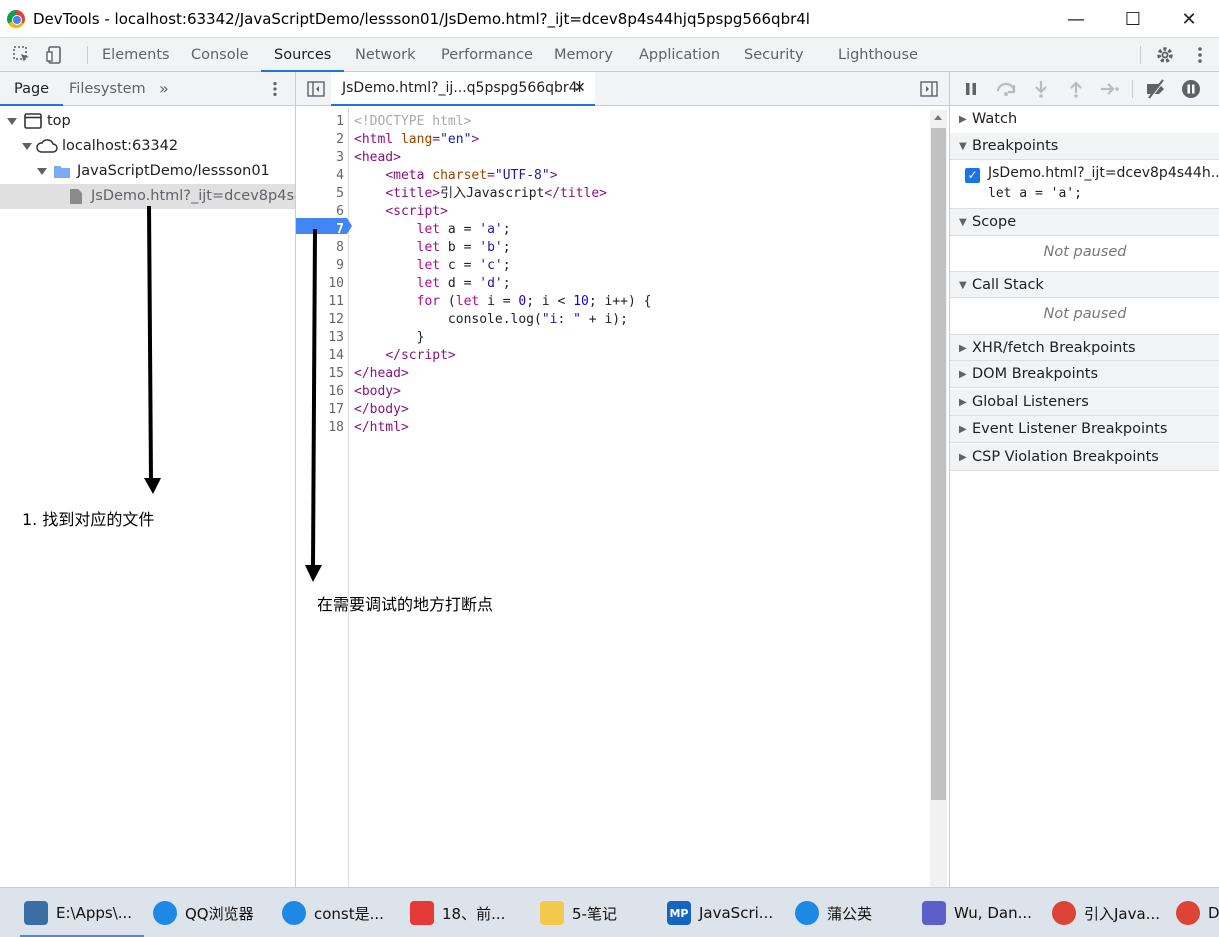 This screenshot has width=1219, height=937. What do you see at coordinates (1084, 457) in the screenshot?
I see `csp-violation-breakpoints-section-header: ▶ CSP Violation Breakpoints` at bounding box center [1084, 457].